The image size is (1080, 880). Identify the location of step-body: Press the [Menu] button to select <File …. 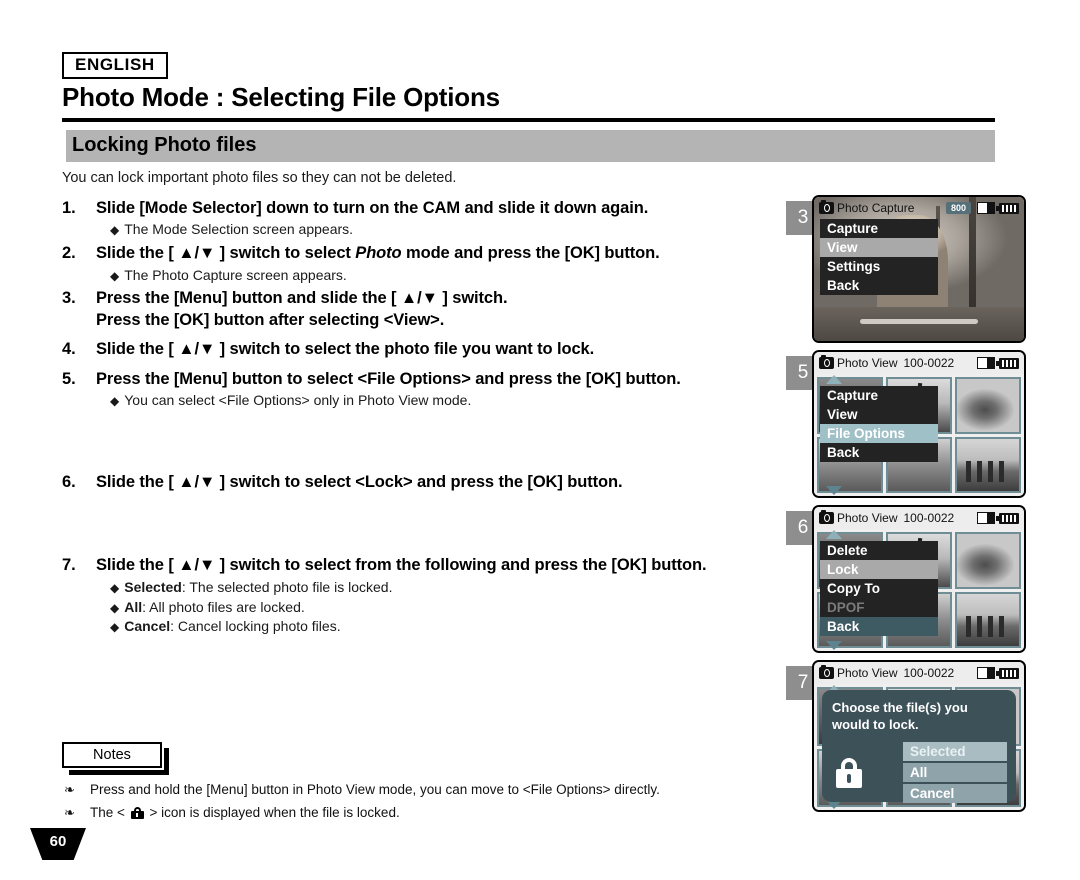
(434, 389).